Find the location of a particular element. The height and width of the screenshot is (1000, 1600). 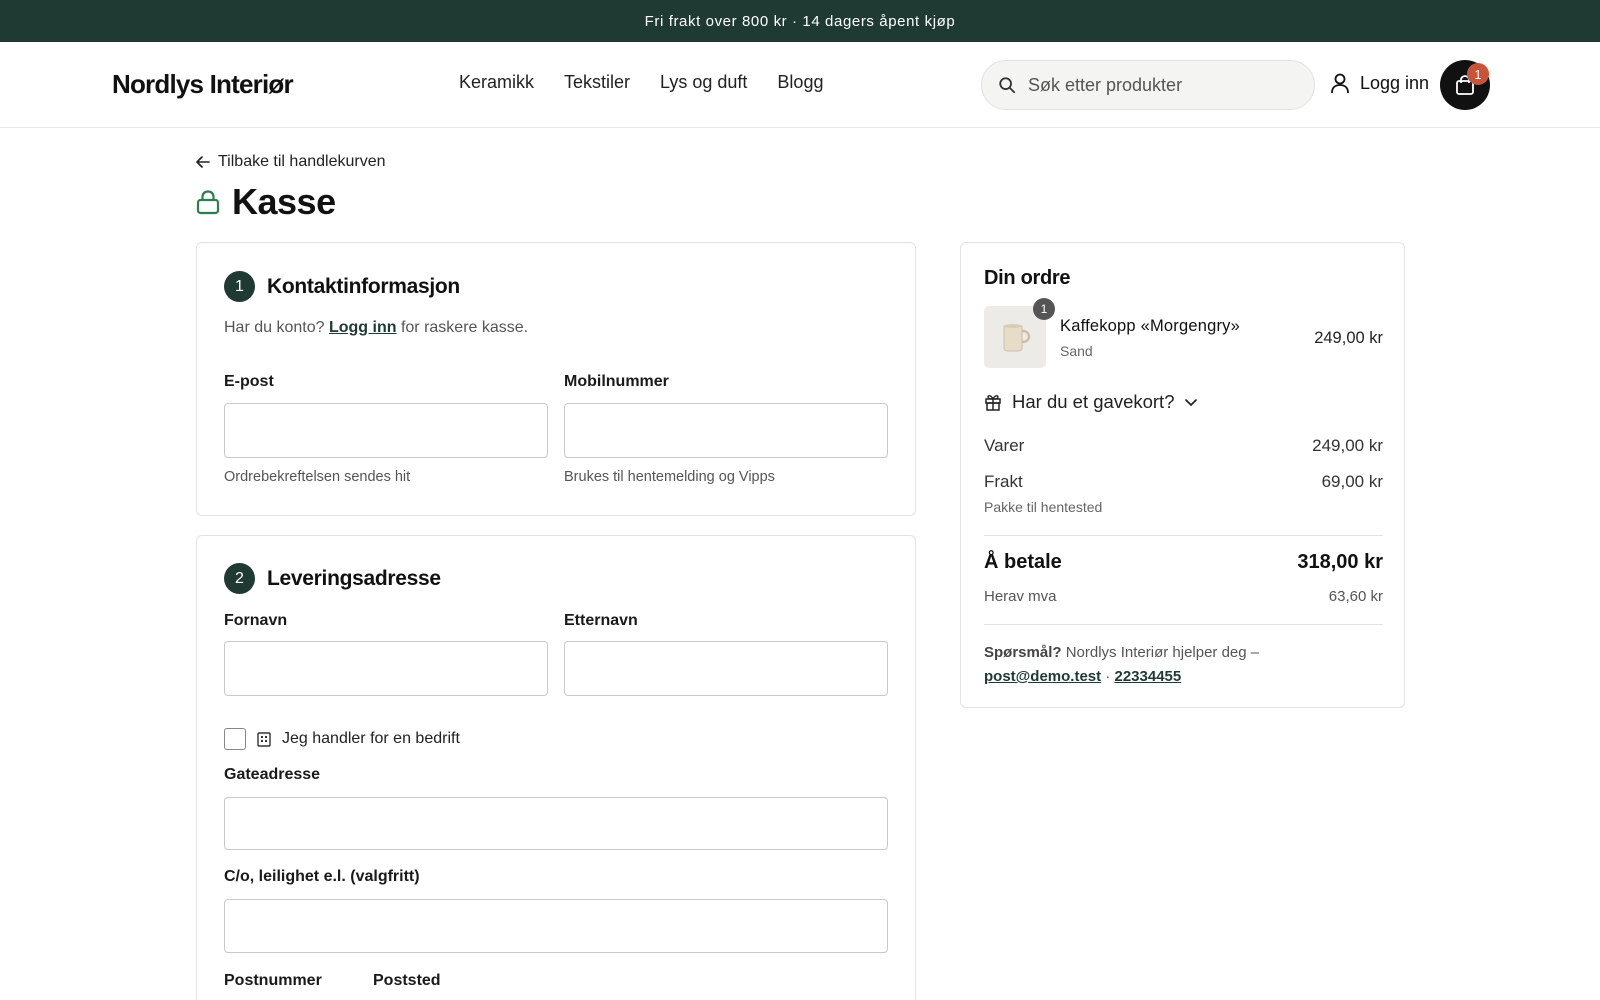

gift-icon is located at coordinates (993, 403).